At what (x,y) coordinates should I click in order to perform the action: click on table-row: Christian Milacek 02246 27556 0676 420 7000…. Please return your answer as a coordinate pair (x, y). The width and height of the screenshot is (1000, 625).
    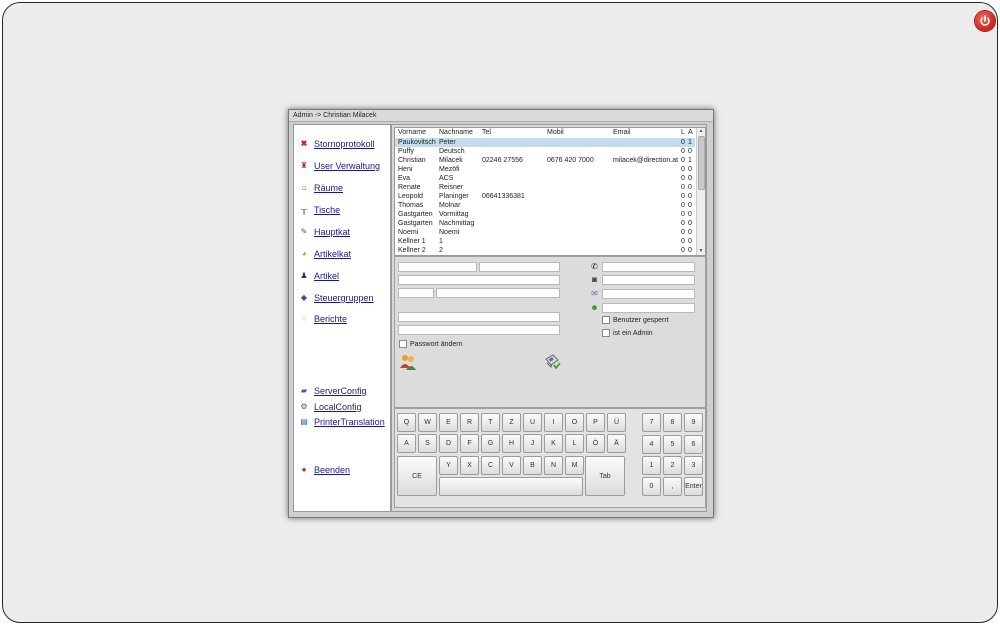
    Looking at the image, I should click on (545, 160).